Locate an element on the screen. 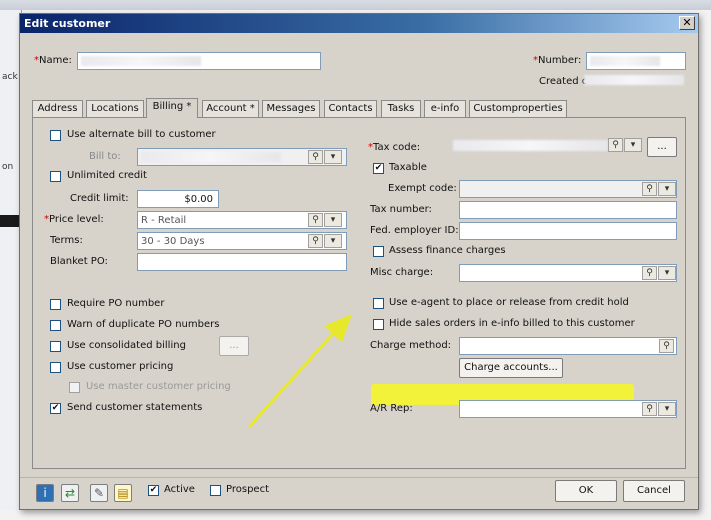  taxable-checkbox: ✔ is located at coordinates (378, 168).